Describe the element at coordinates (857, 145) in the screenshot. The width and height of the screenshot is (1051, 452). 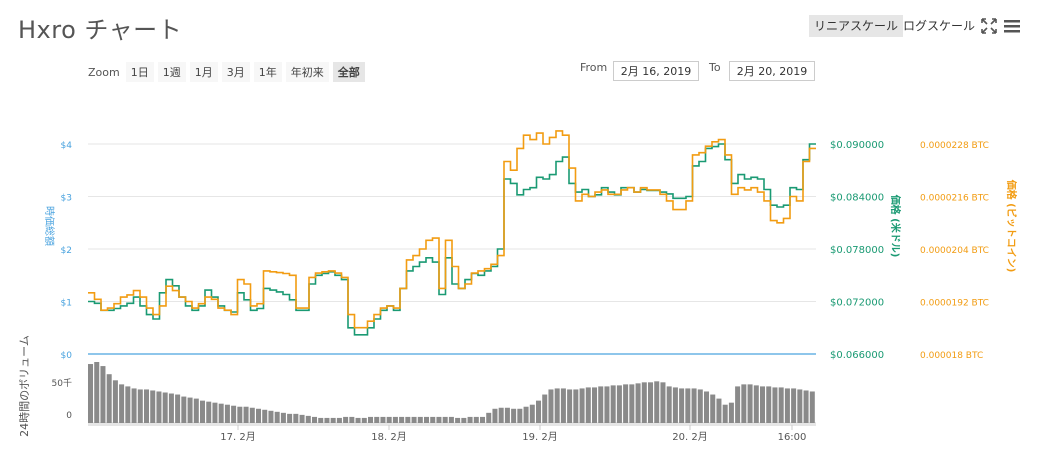
I see `usd-tick-label: $0.090000` at that location.